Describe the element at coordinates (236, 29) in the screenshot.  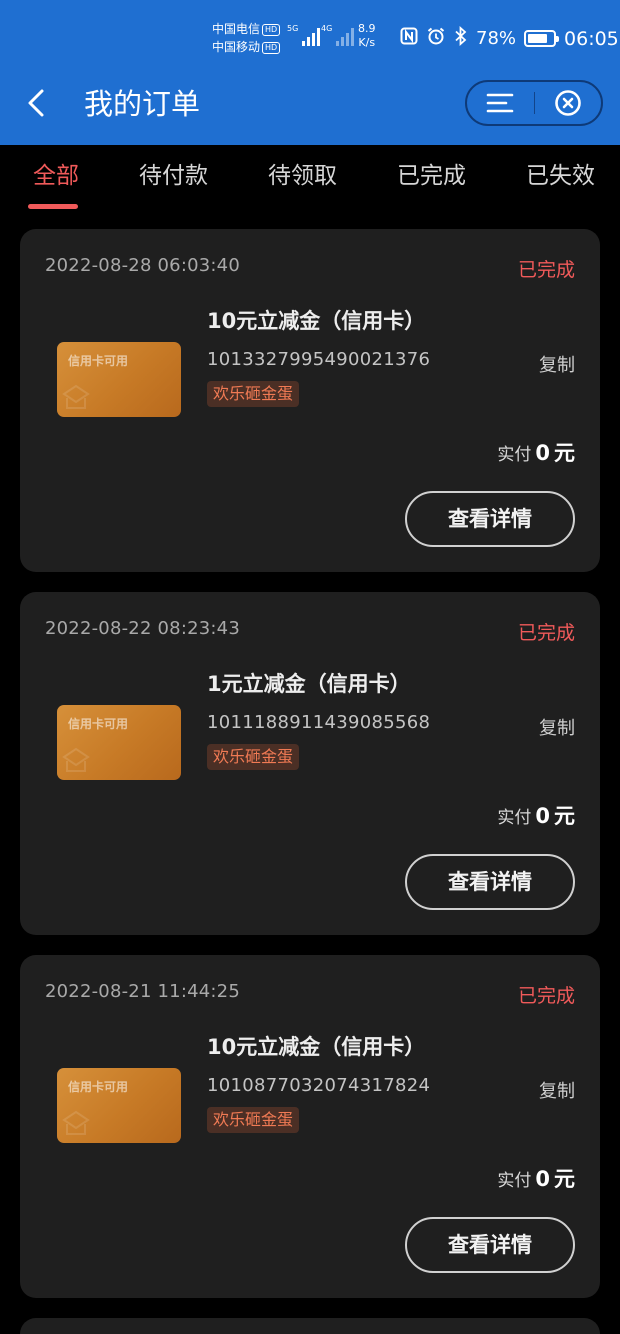
I see `carrier-1-label: 中国电信` at that location.